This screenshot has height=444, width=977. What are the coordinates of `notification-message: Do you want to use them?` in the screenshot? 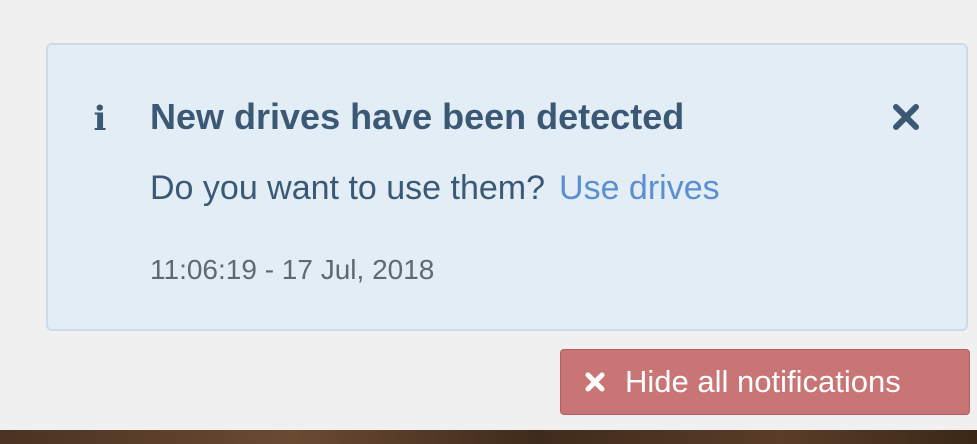 It's located at (348, 188).